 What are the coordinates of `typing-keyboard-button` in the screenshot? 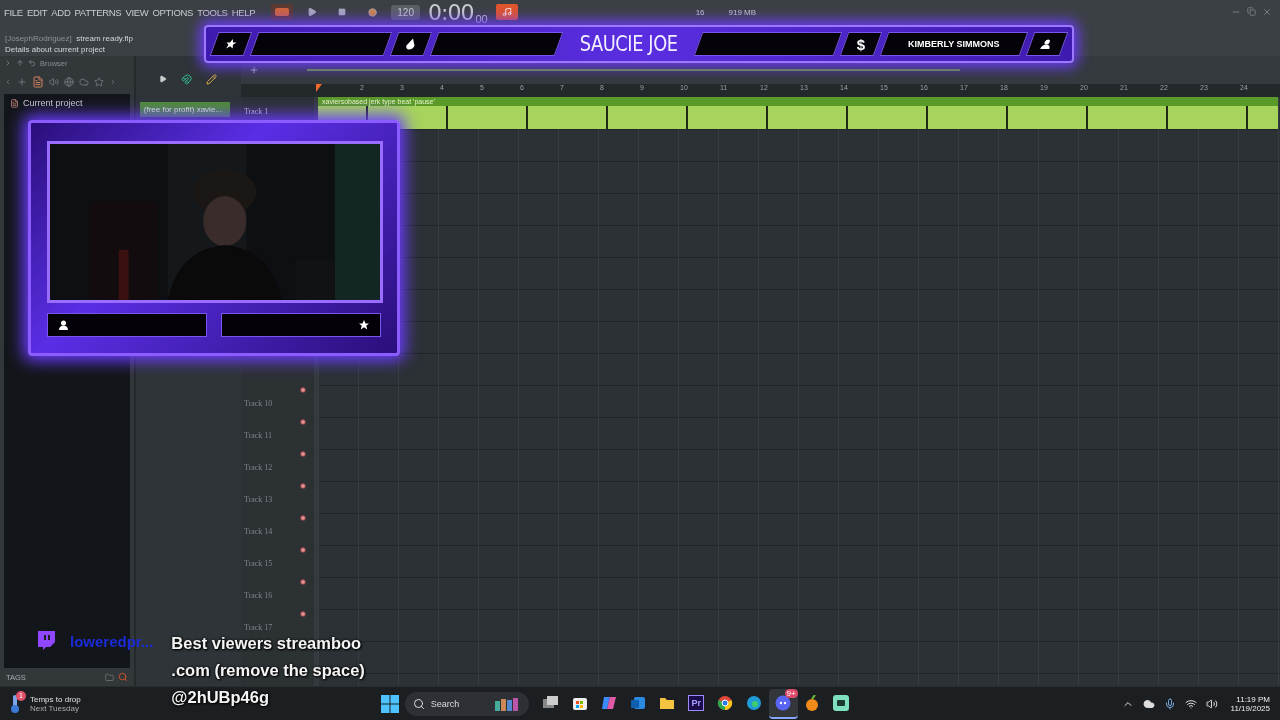 It's located at (506, 12).